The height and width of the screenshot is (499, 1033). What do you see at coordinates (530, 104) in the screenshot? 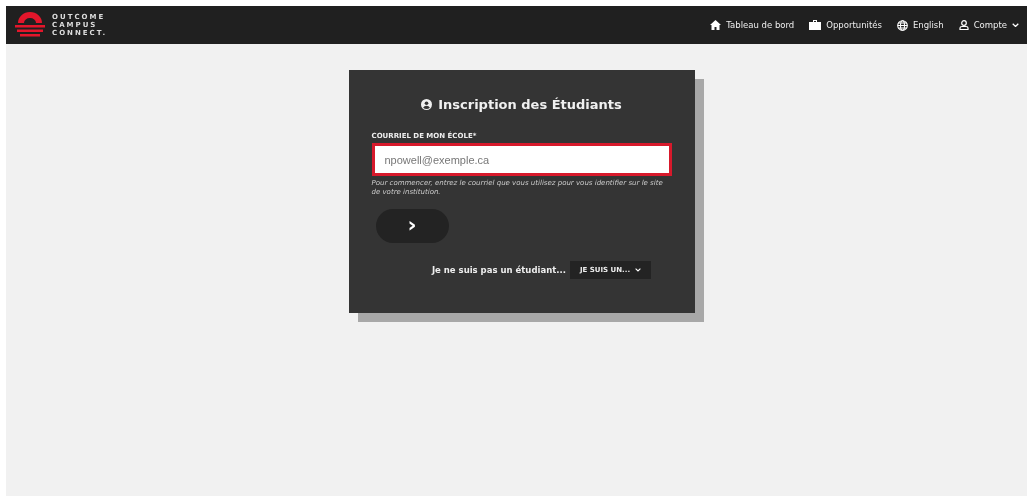
I see `title-text: Inscription des Étudiants` at bounding box center [530, 104].